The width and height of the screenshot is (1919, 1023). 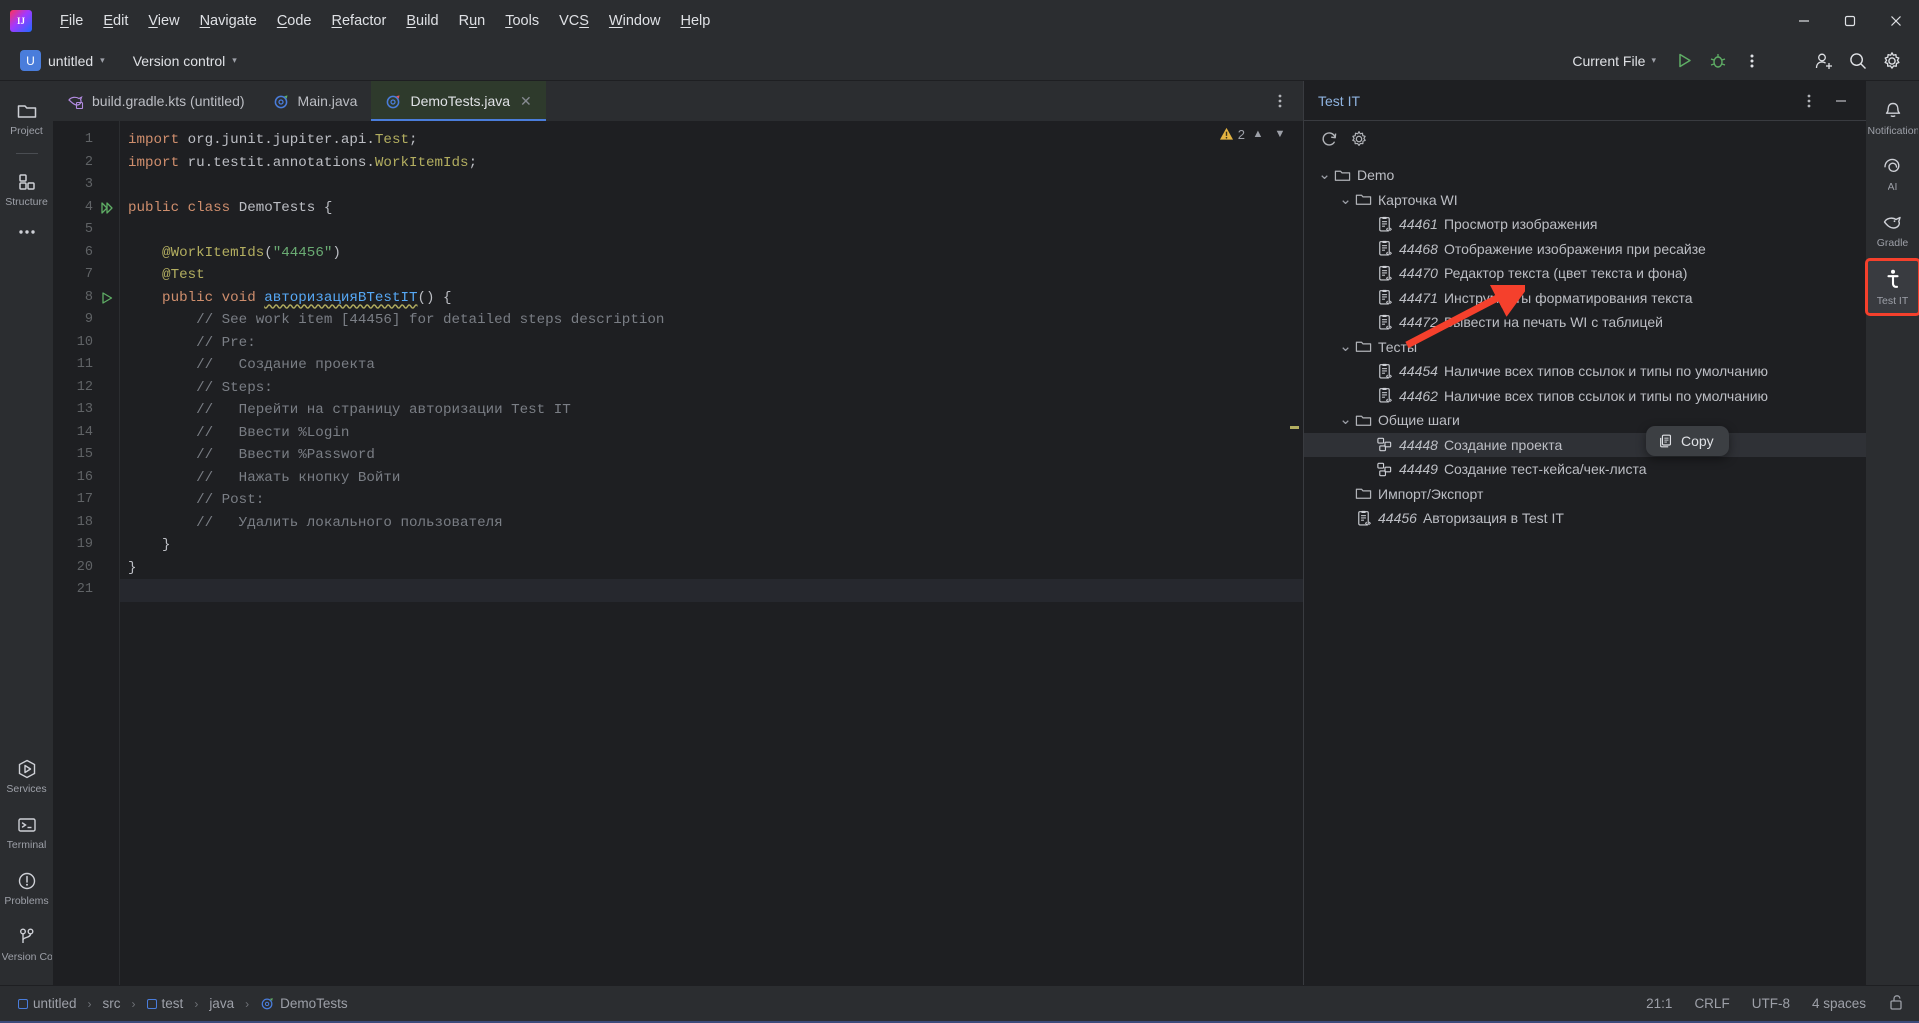 What do you see at coordinates (1329, 139) in the screenshot?
I see `testit-refresh-button` at bounding box center [1329, 139].